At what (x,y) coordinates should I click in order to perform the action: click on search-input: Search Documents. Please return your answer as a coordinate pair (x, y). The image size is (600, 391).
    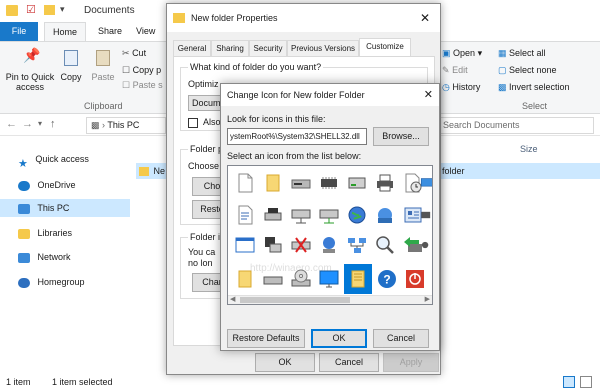
    Looking at the image, I should click on (513, 125).